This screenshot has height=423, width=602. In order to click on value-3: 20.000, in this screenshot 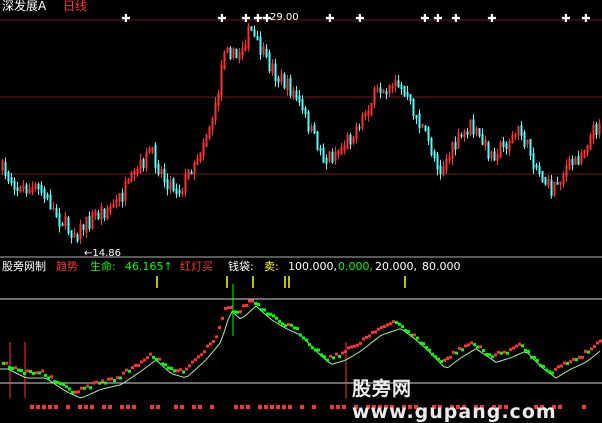, I will do `click(396, 266)`.